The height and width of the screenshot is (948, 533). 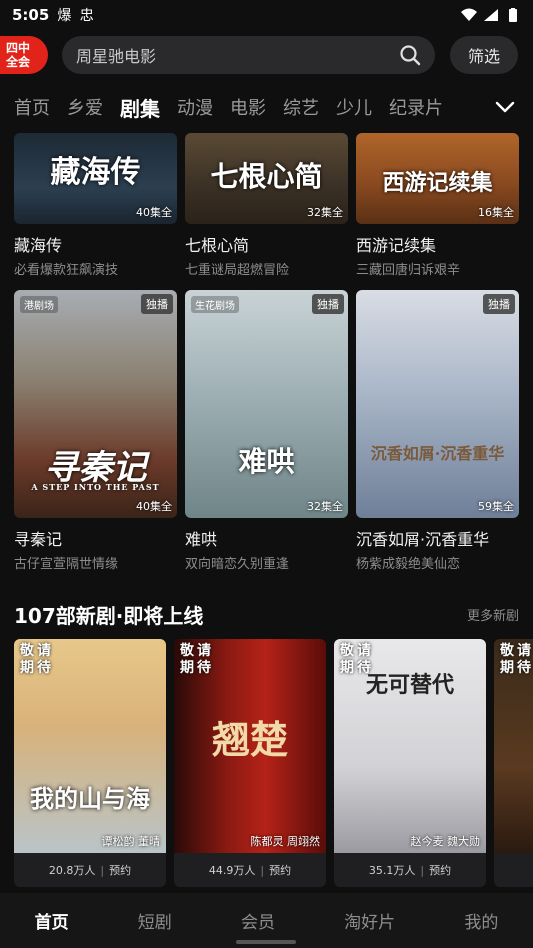 What do you see at coordinates (109, 615) in the screenshot?
I see `section-title: 107部新剧·即将上线` at bounding box center [109, 615].